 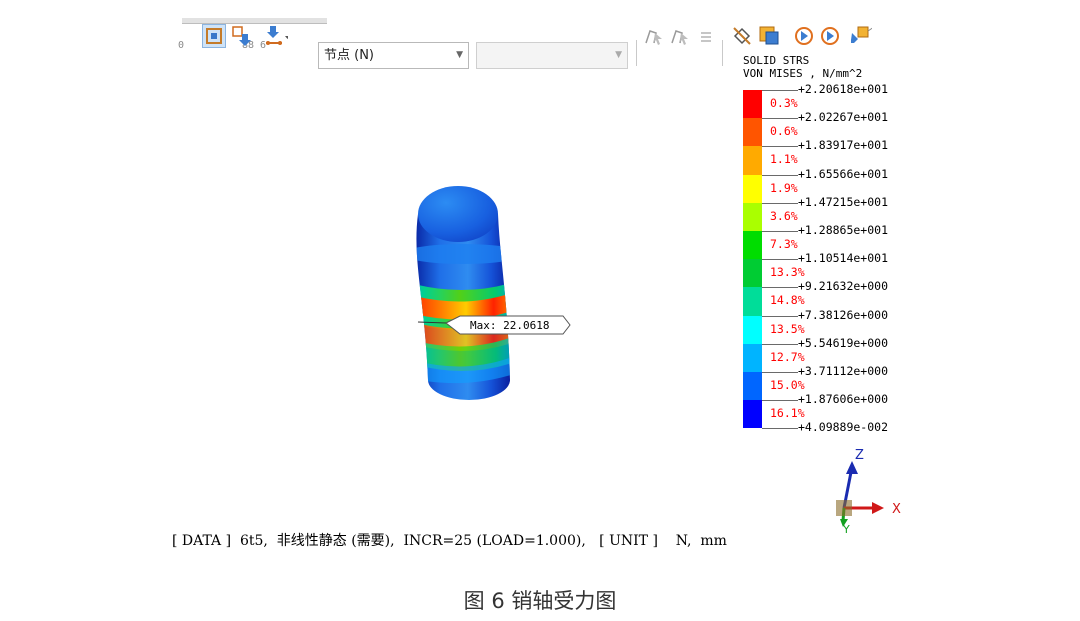 I want to click on legend-percentage: 14.8%, so click(x=787, y=300).